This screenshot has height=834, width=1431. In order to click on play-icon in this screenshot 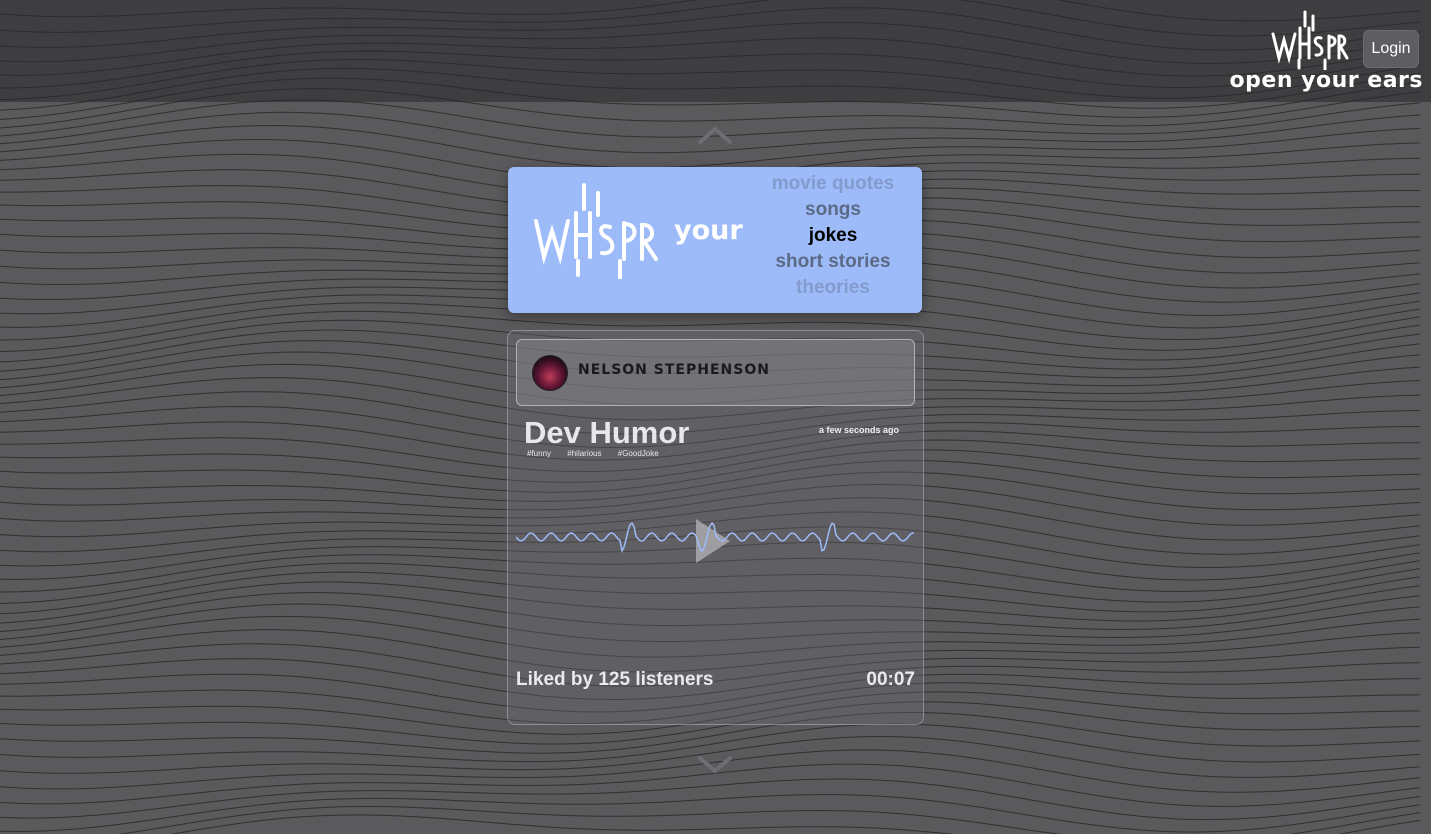, I will do `click(713, 541)`.